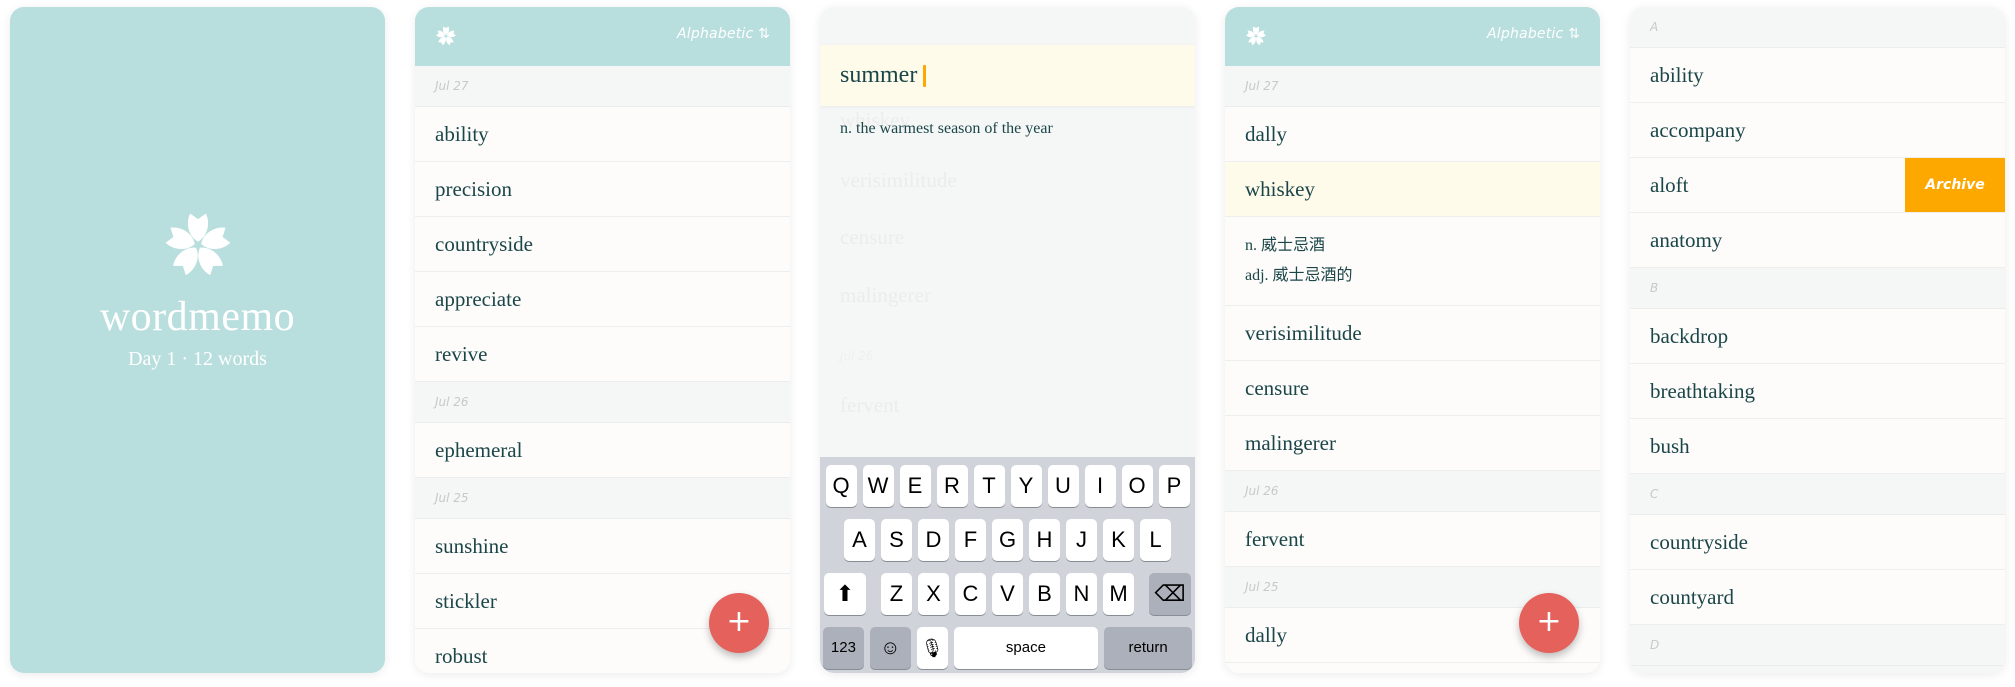  I want to click on word-input: summer, so click(1007, 75).